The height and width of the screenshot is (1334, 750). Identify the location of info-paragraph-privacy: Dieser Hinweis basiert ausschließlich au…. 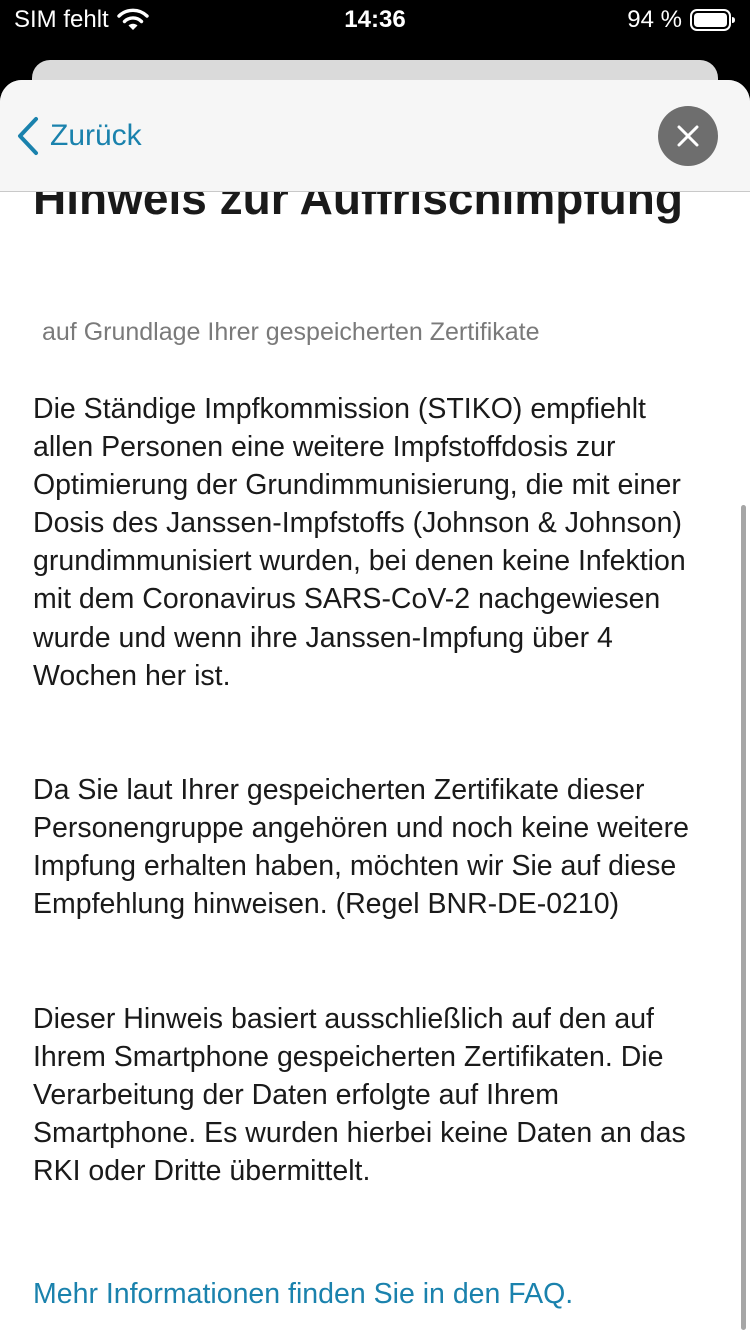
(359, 1095).